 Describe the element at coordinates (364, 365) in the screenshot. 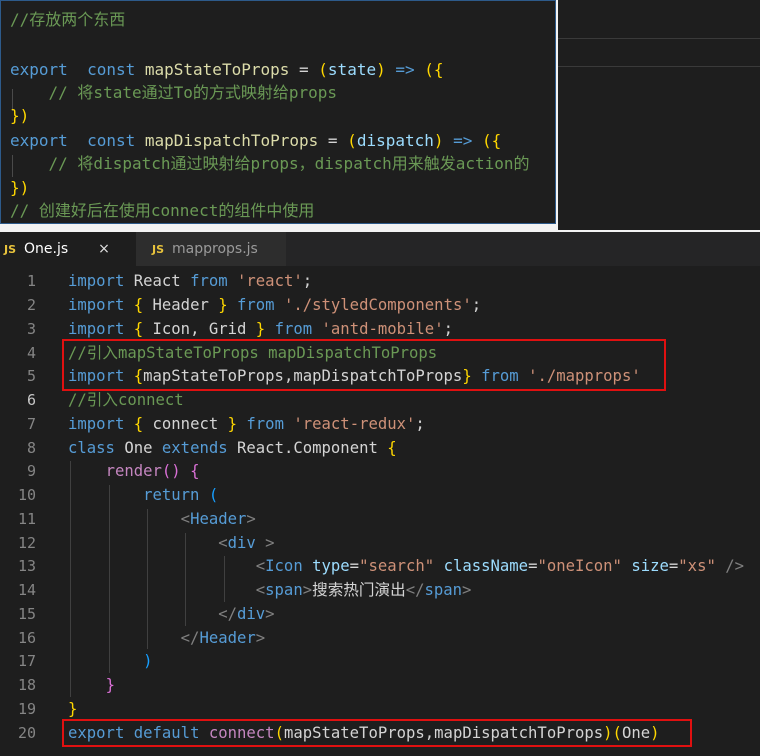

I see `highlight-box-imports` at that location.